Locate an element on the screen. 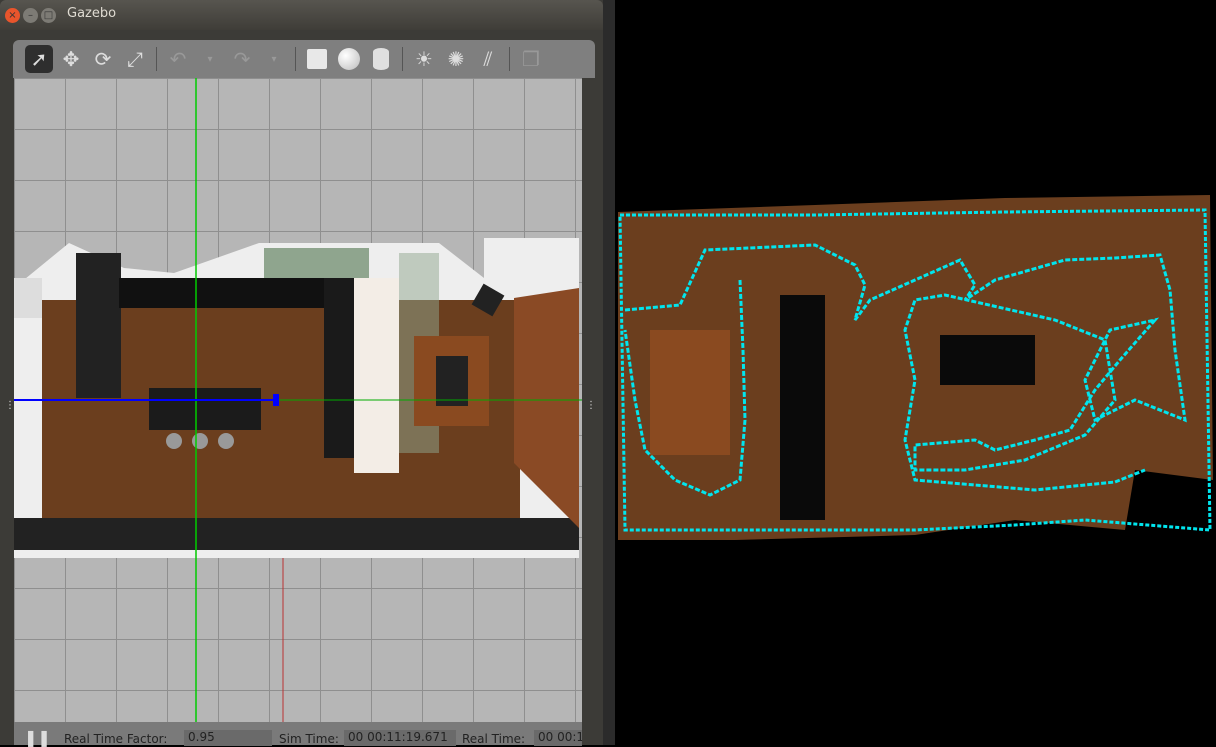  copy-icon: ❐ is located at coordinates (531, 59).